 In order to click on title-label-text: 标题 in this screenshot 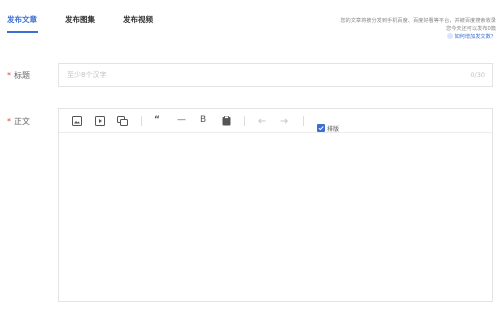, I will do `click(22, 75)`.